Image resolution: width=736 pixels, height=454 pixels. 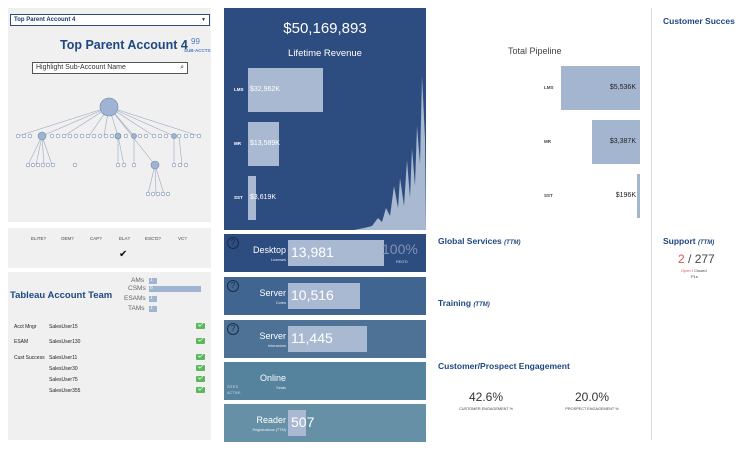 I want to click on kpi-value: 13,981, so click(x=312, y=252).